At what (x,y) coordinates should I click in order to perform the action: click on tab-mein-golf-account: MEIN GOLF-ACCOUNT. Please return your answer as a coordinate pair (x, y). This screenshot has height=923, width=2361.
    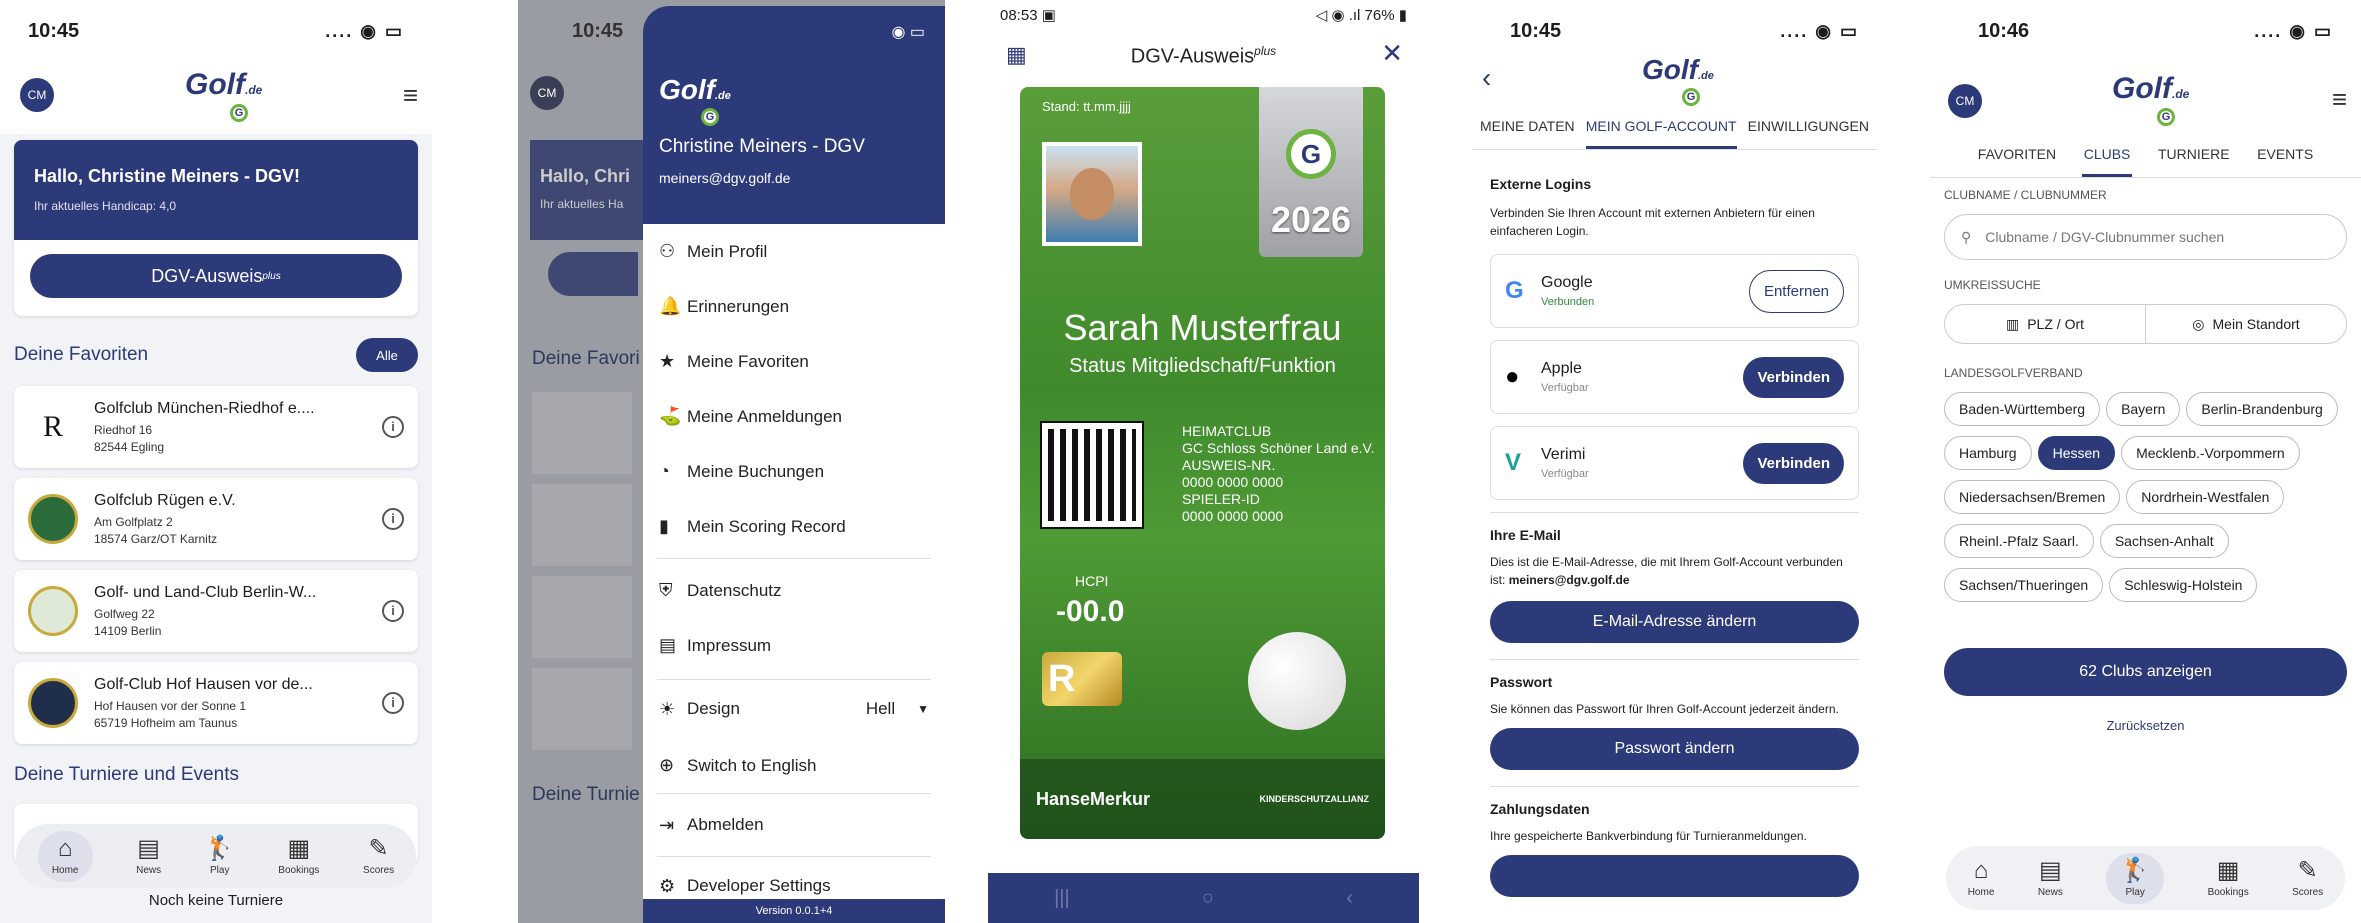
    Looking at the image, I should click on (1661, 127).